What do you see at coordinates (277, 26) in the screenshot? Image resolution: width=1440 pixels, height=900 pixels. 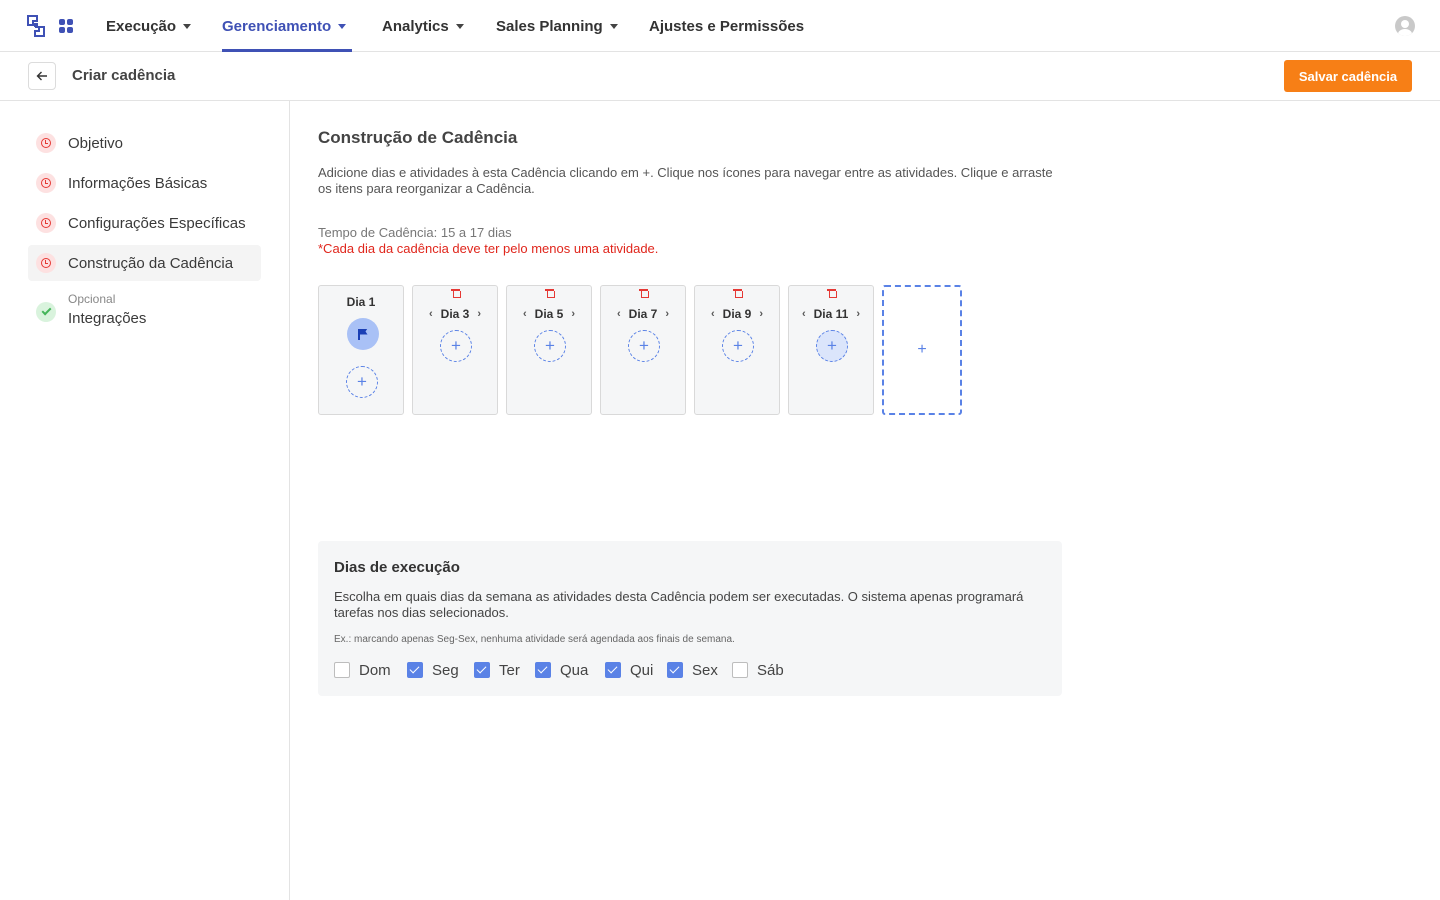 I see `nav-label: Gerenciamento` at bounding box center [277, 26].